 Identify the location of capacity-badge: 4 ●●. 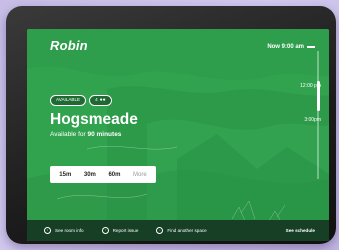
(100, 100).